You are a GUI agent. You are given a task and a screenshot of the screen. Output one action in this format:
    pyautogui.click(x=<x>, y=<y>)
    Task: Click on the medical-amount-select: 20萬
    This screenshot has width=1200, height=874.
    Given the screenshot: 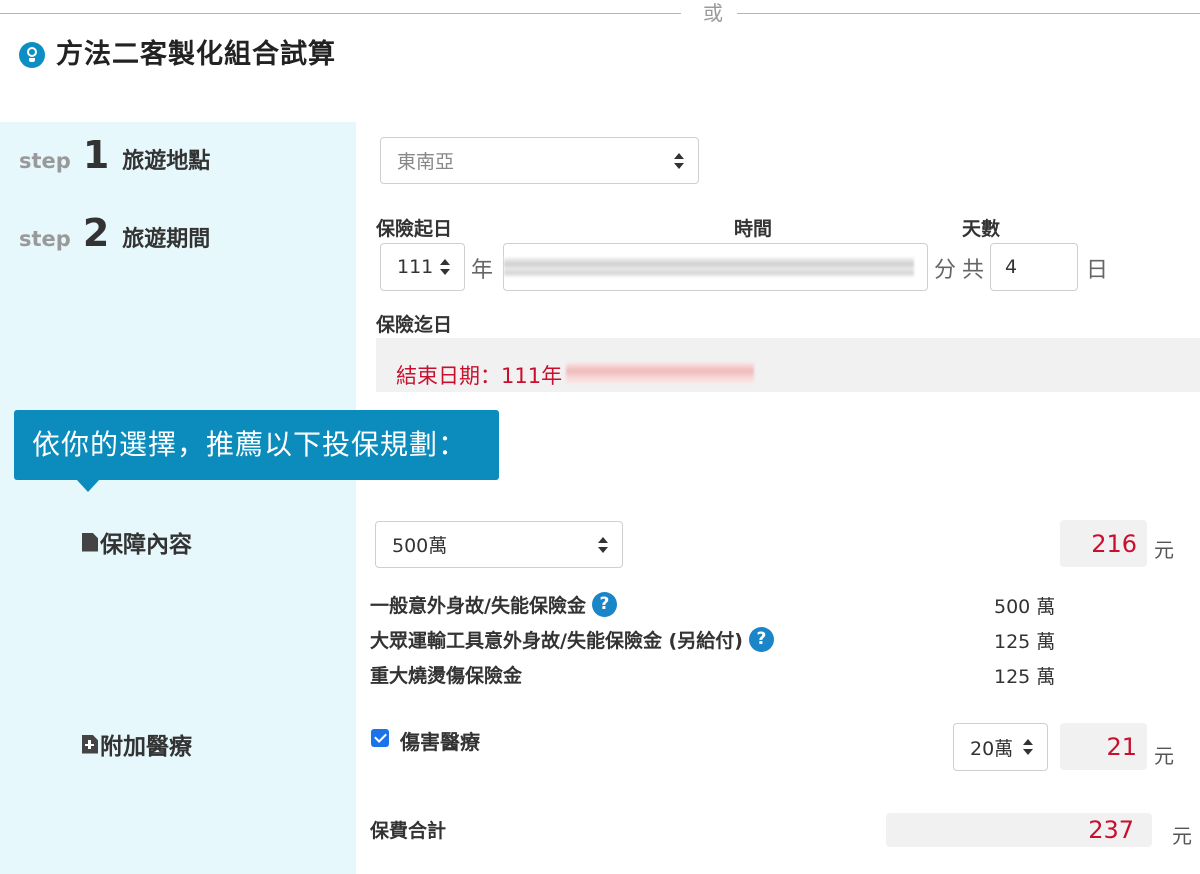 What is the action you would take?
    pyautogui.click(x=1000, y=747)
    